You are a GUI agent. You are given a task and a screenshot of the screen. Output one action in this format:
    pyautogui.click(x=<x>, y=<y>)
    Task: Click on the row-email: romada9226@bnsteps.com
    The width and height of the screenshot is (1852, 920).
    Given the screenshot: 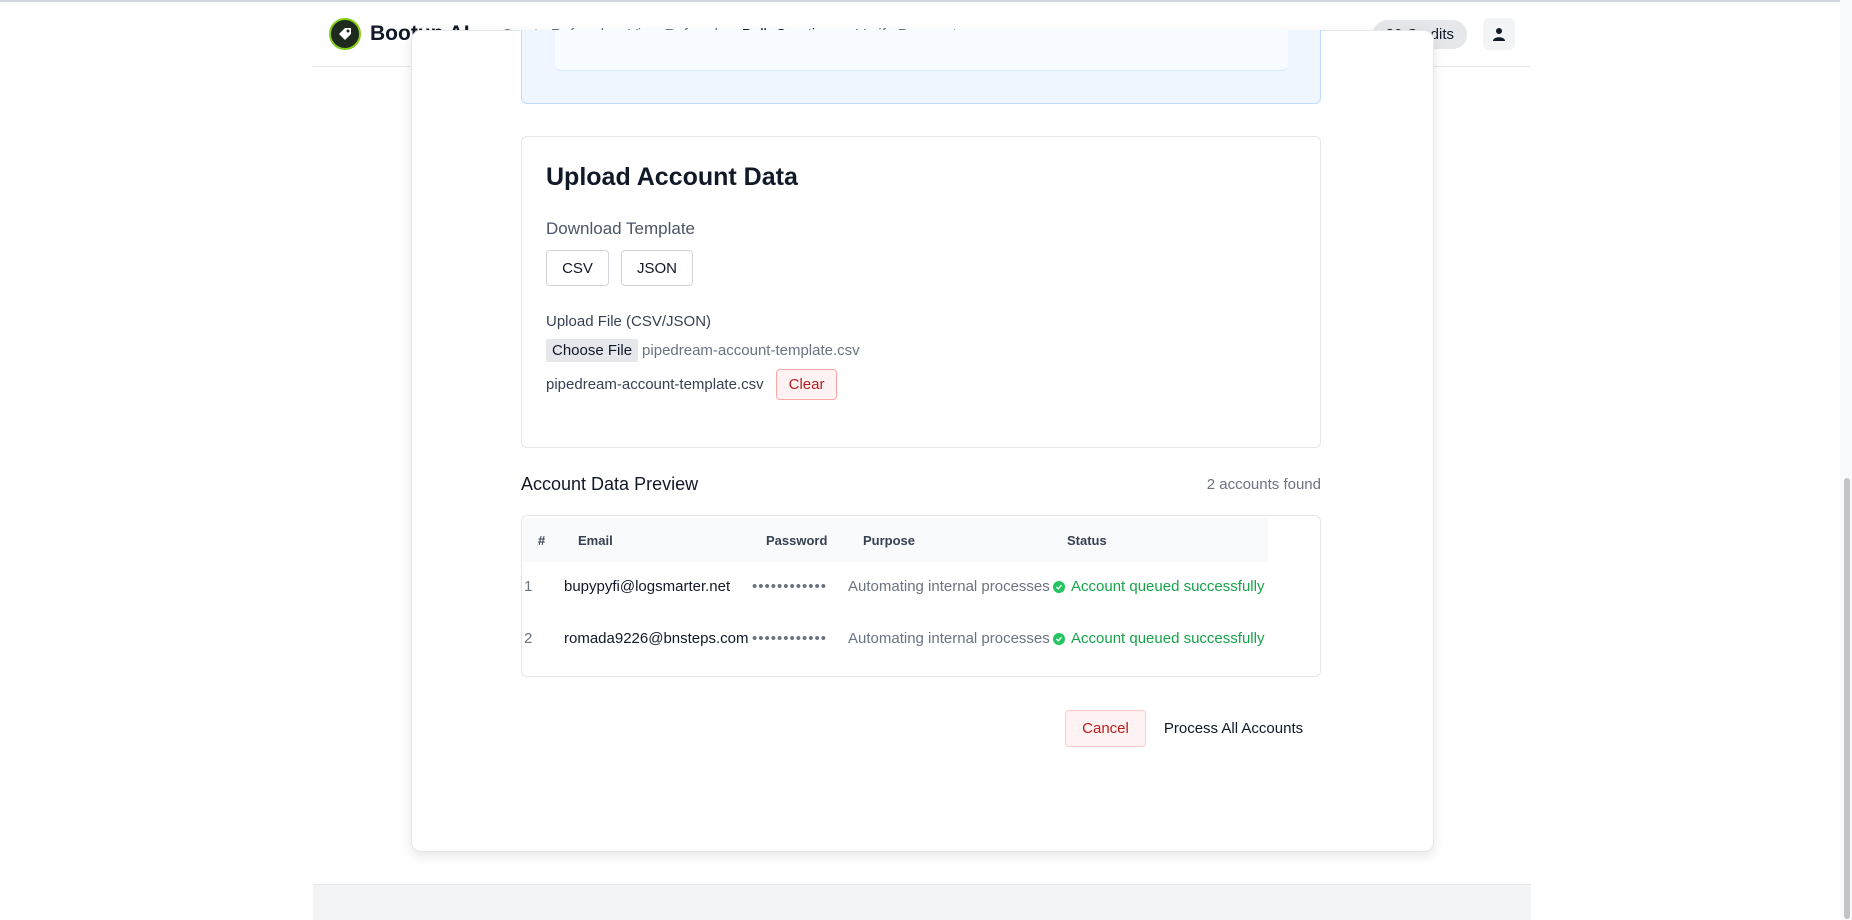 What is the action you would take?
    pyautogui.click(x=656, y=638)
    